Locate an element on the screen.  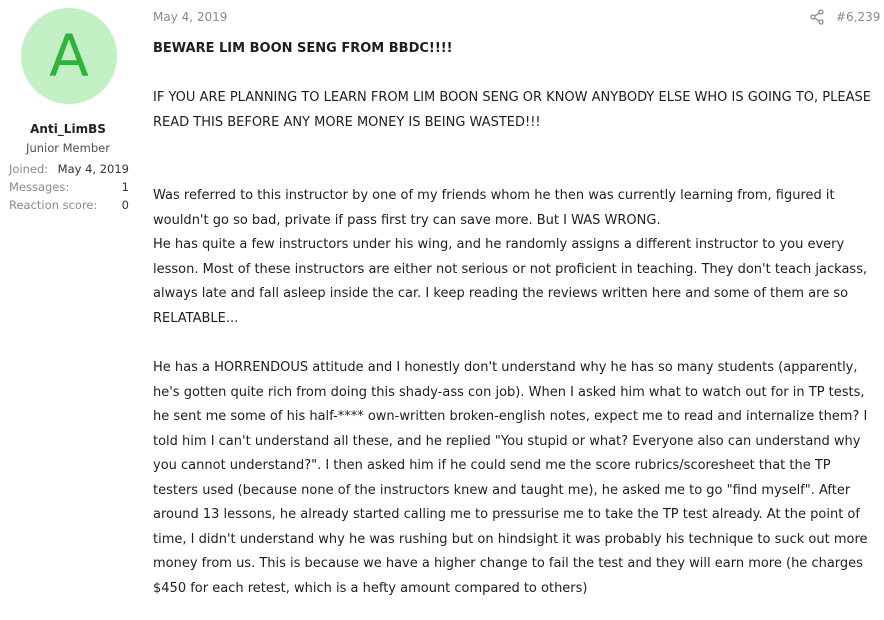
avatar: A is located at coordinates (69, 56).